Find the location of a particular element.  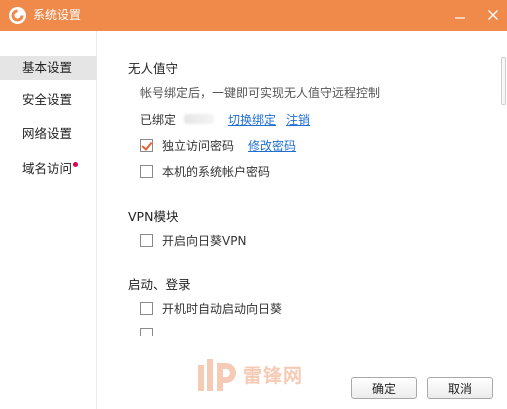

notification-dot-icon is located at coordinates (75, 164).